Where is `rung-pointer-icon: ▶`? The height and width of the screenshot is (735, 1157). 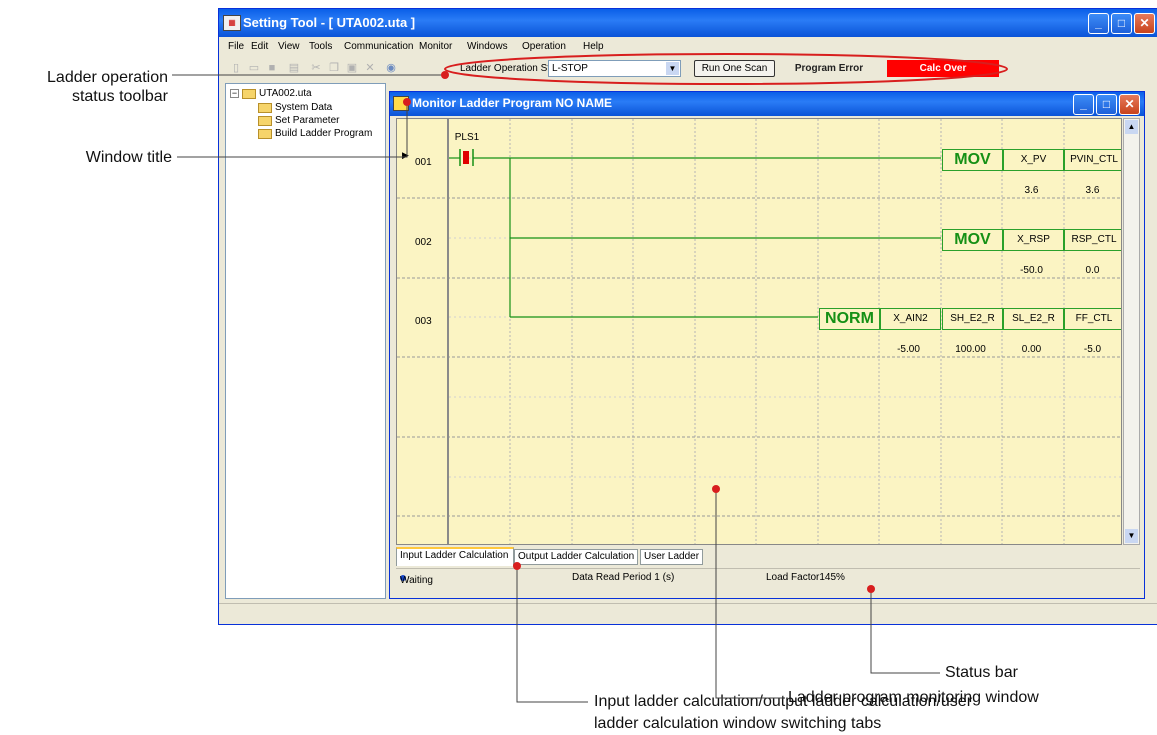 rung-pointer-icon: ▶ is located at coordinates (405, 155).